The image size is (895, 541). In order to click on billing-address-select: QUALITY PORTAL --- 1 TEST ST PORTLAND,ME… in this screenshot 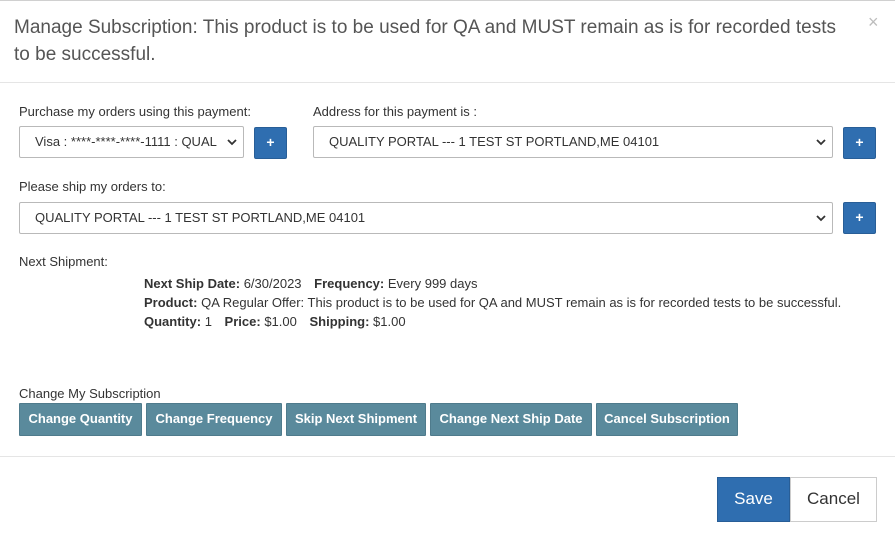, I will do `click(573, 142)`.